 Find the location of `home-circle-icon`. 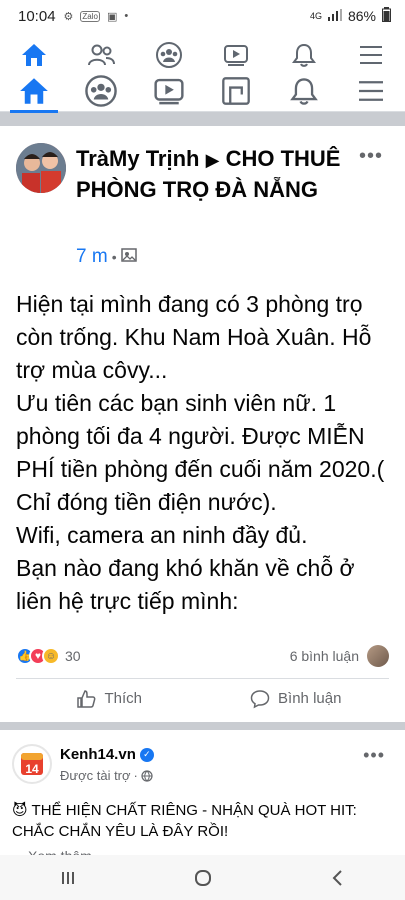

home-circle-icon is located at coordinates (202, 877).